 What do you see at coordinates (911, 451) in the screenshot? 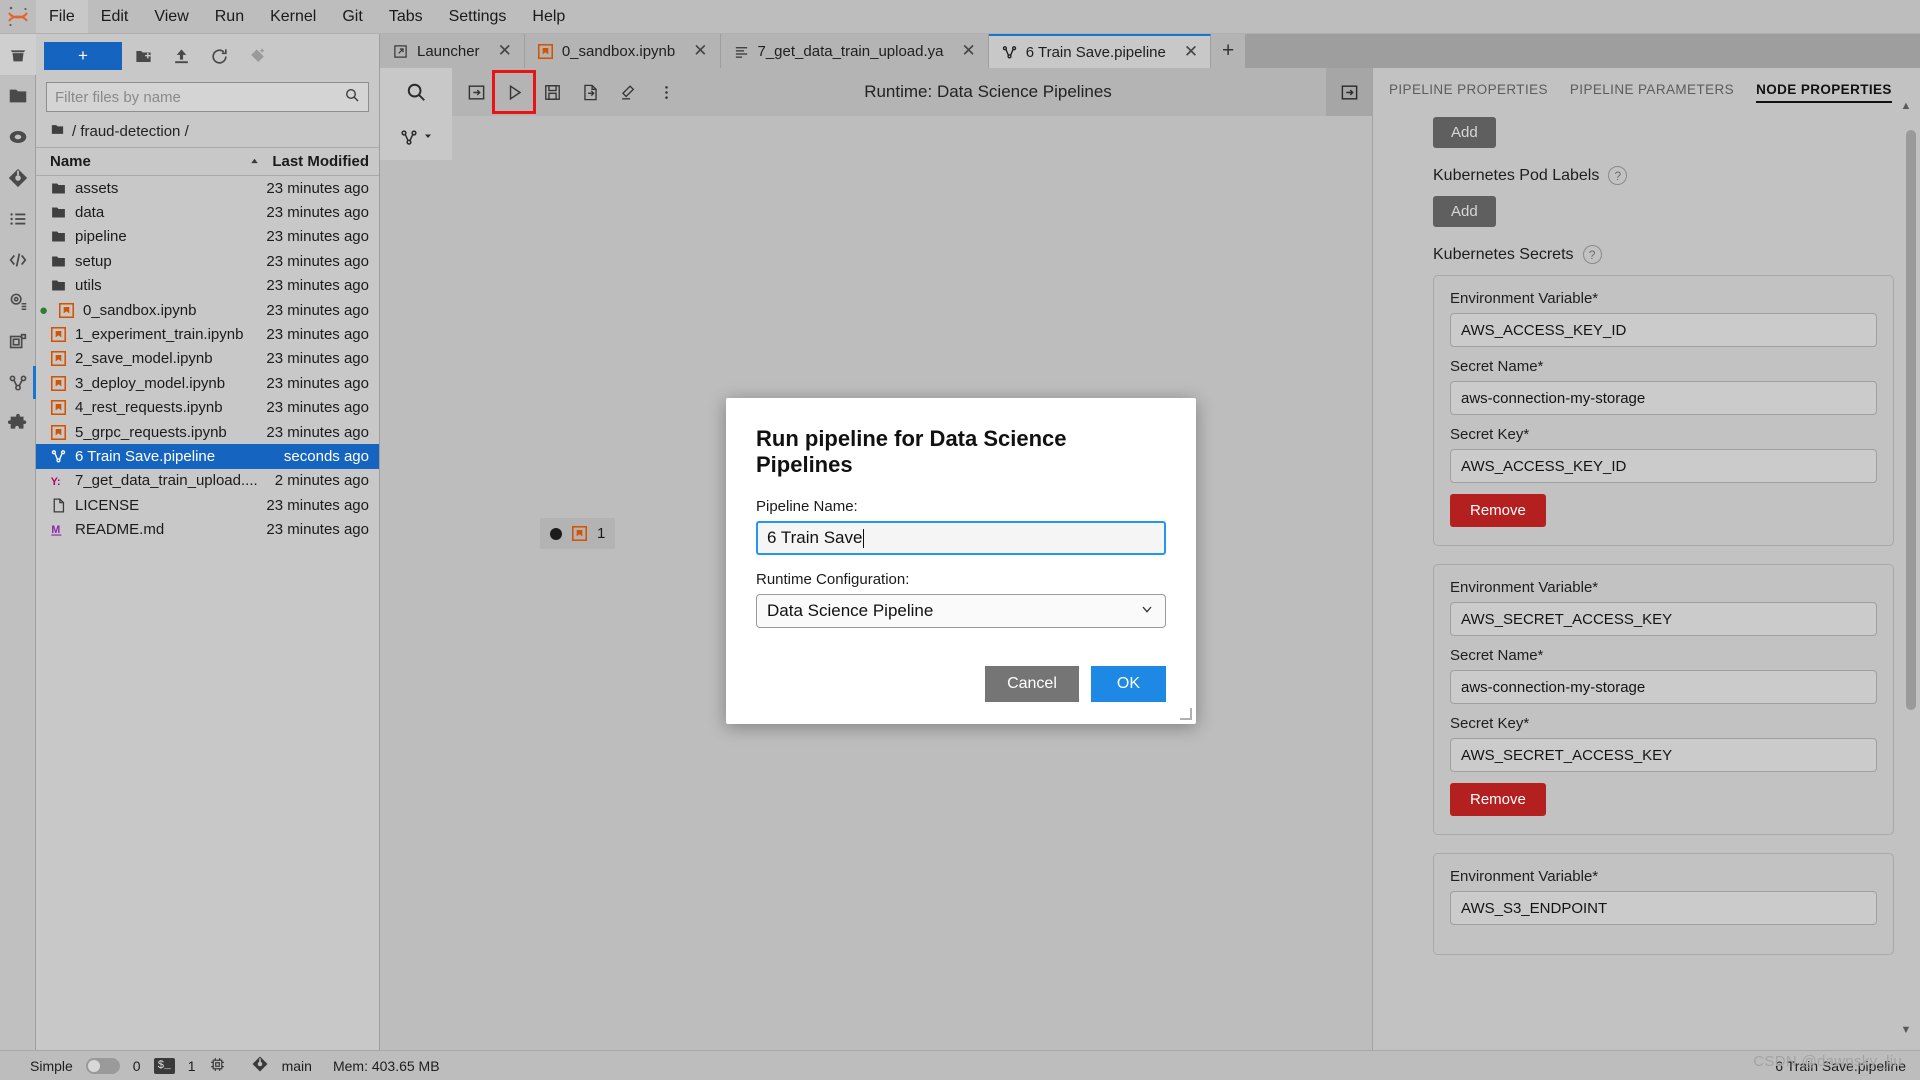
I see `dialog-title: Run pipeline for Data Science Pipelines` at bounding box center [911, 451].